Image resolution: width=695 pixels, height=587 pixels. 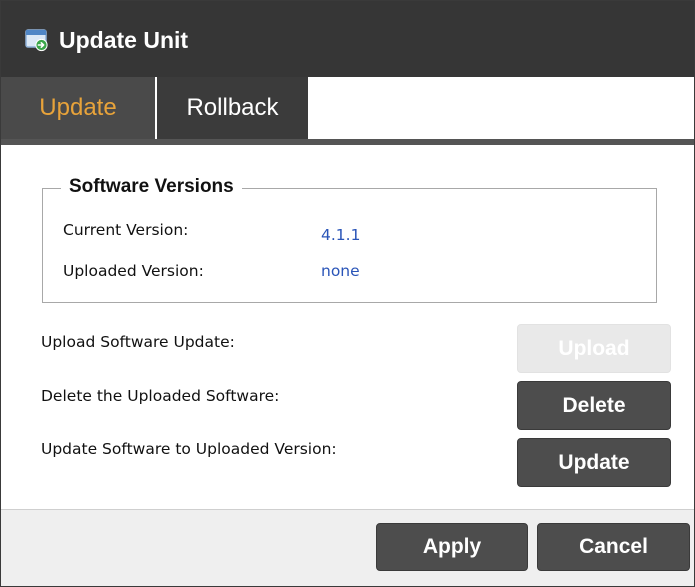 I want to click on apply-button: Apply, so click(x=452, y=547).